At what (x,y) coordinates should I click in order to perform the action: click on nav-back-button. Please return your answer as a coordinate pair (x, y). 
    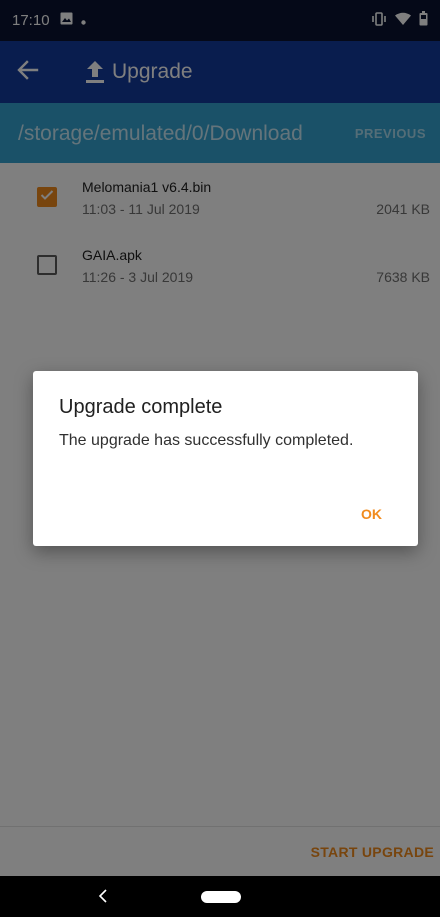
    Looking at the image, I should click on (103, 898).